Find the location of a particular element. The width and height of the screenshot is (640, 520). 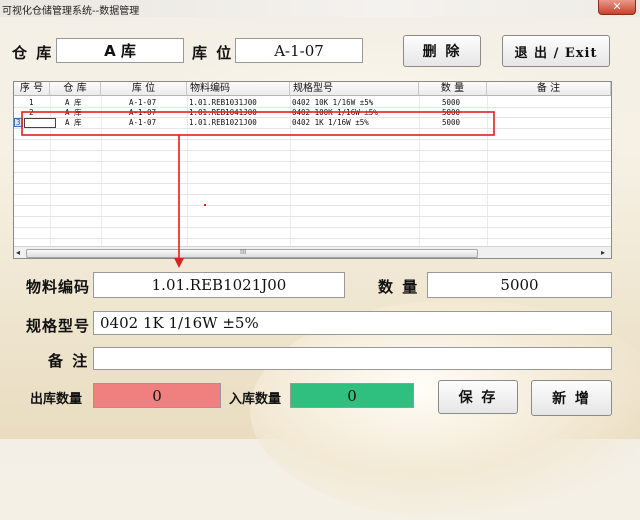

column-header-code: 物料编码 is located at coordinates (238, 89).